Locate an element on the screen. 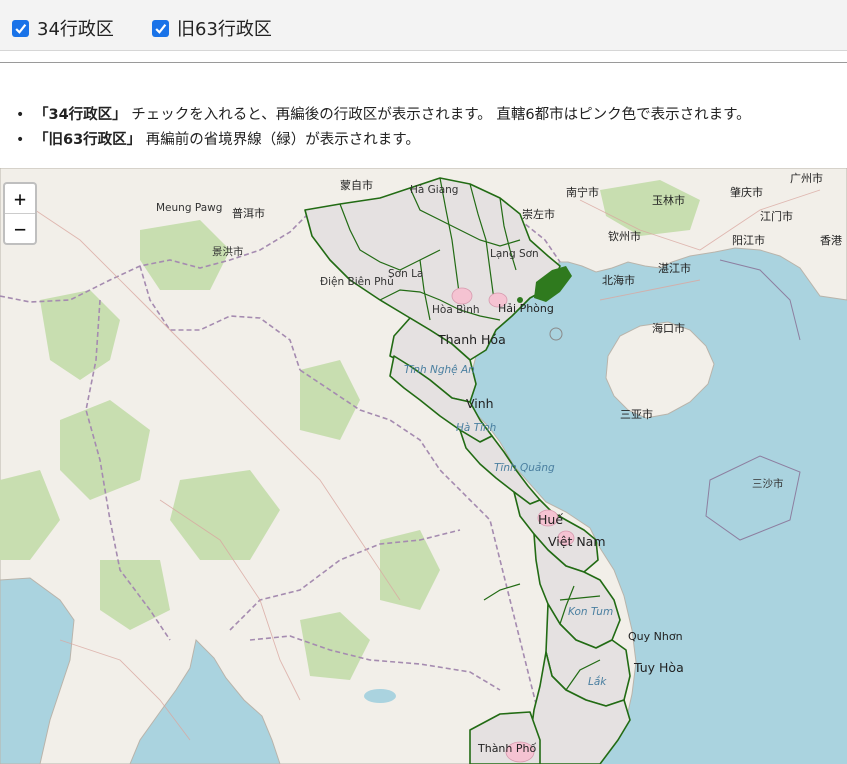  label-lang-son: Lạng Sơn is located at coordinates (514, 254).